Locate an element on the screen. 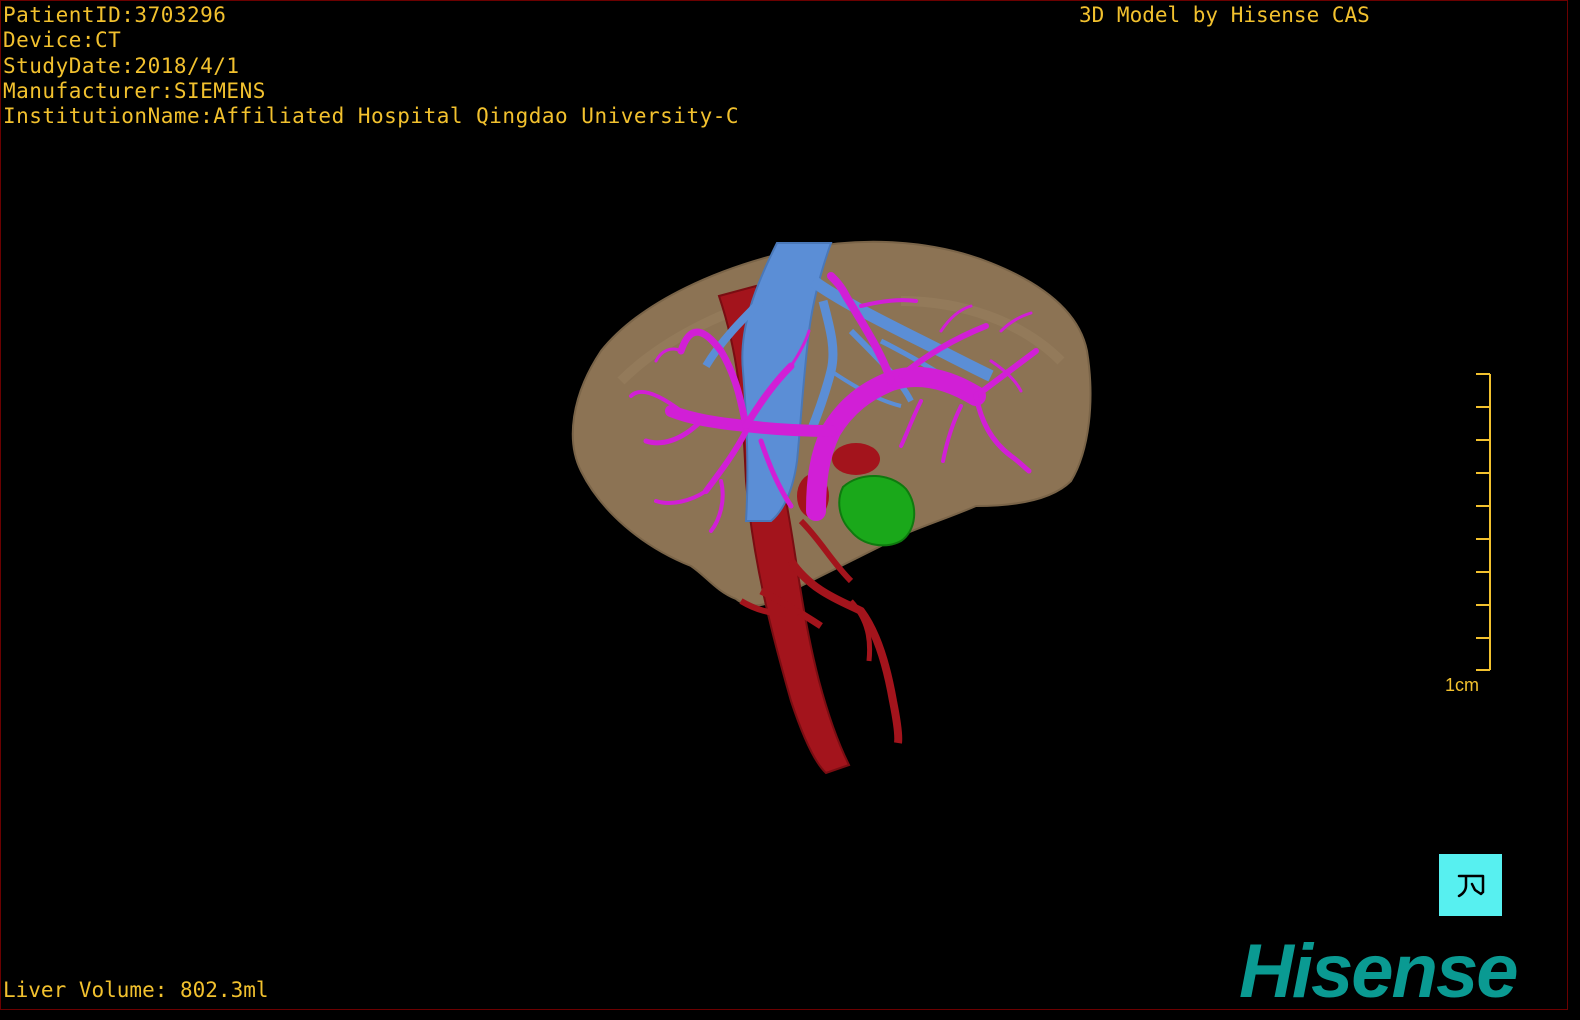 This screenshot has width=1580, height=1020. device: Device:CT is located at coordinates (62, 40).